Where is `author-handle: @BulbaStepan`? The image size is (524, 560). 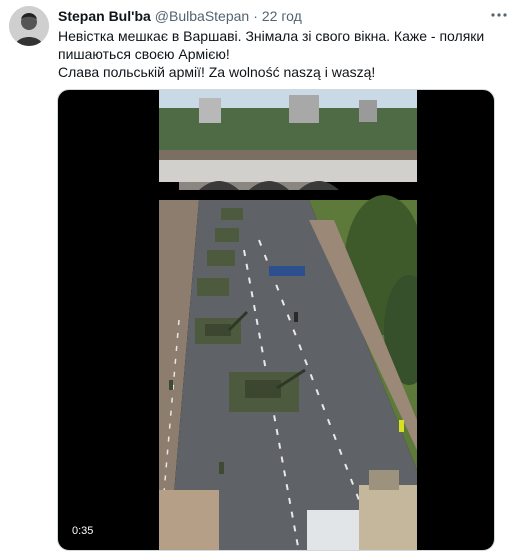
author-handle: @BulbaStepan is located at coordinates (202, 16).